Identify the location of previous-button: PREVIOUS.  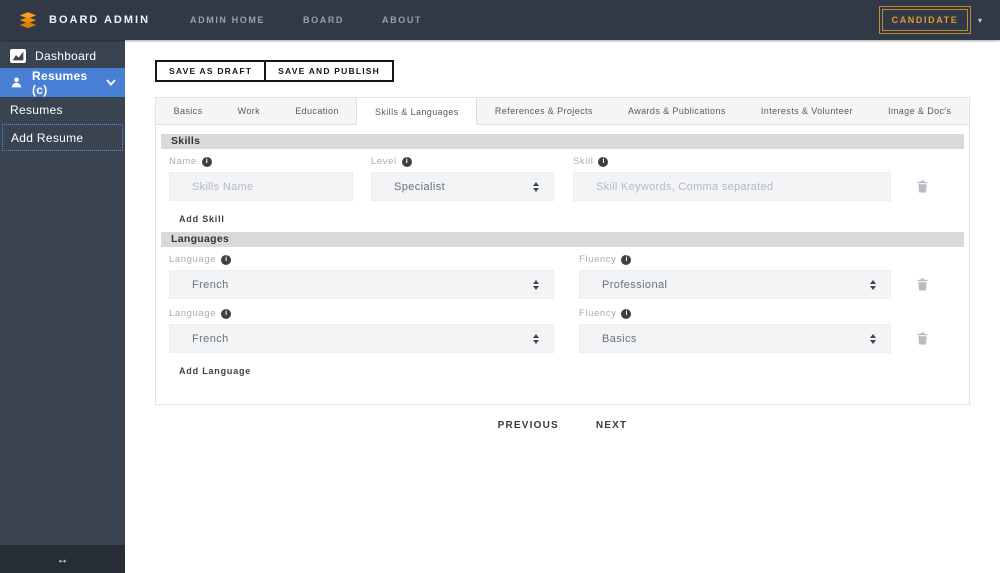
(528, 425).